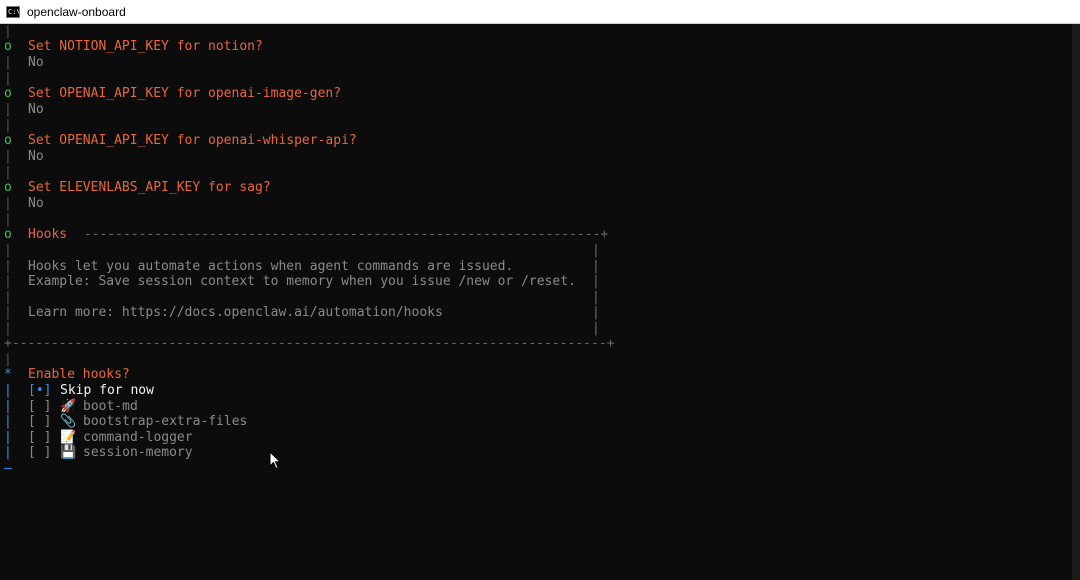 The width and height of the screenshot is (1080, 580). What do you see at coordinates (48, 234) in the screenshot?
I see `hooks-box-title: Hooks` at bounding box center [48, 234].